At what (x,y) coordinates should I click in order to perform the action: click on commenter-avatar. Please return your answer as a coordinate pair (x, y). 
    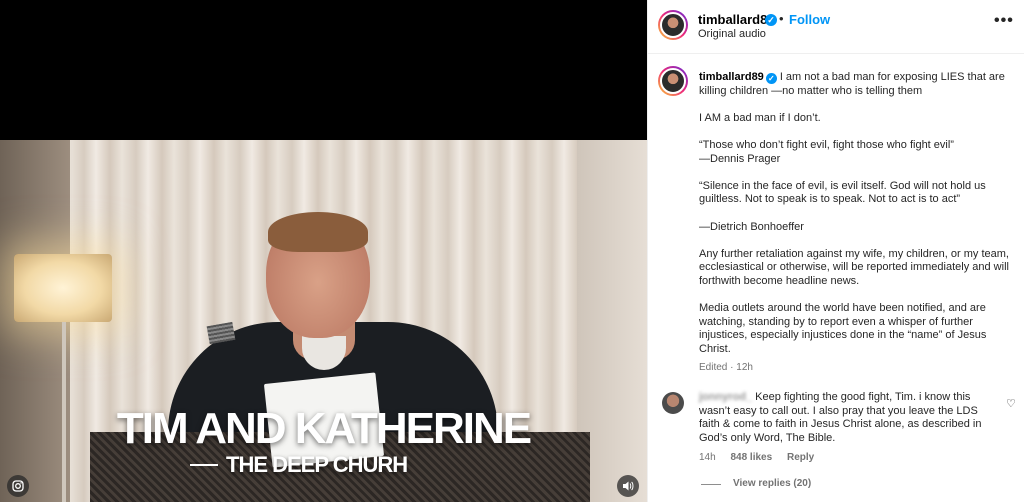
    Looking at the image, I should click on (673, 403).